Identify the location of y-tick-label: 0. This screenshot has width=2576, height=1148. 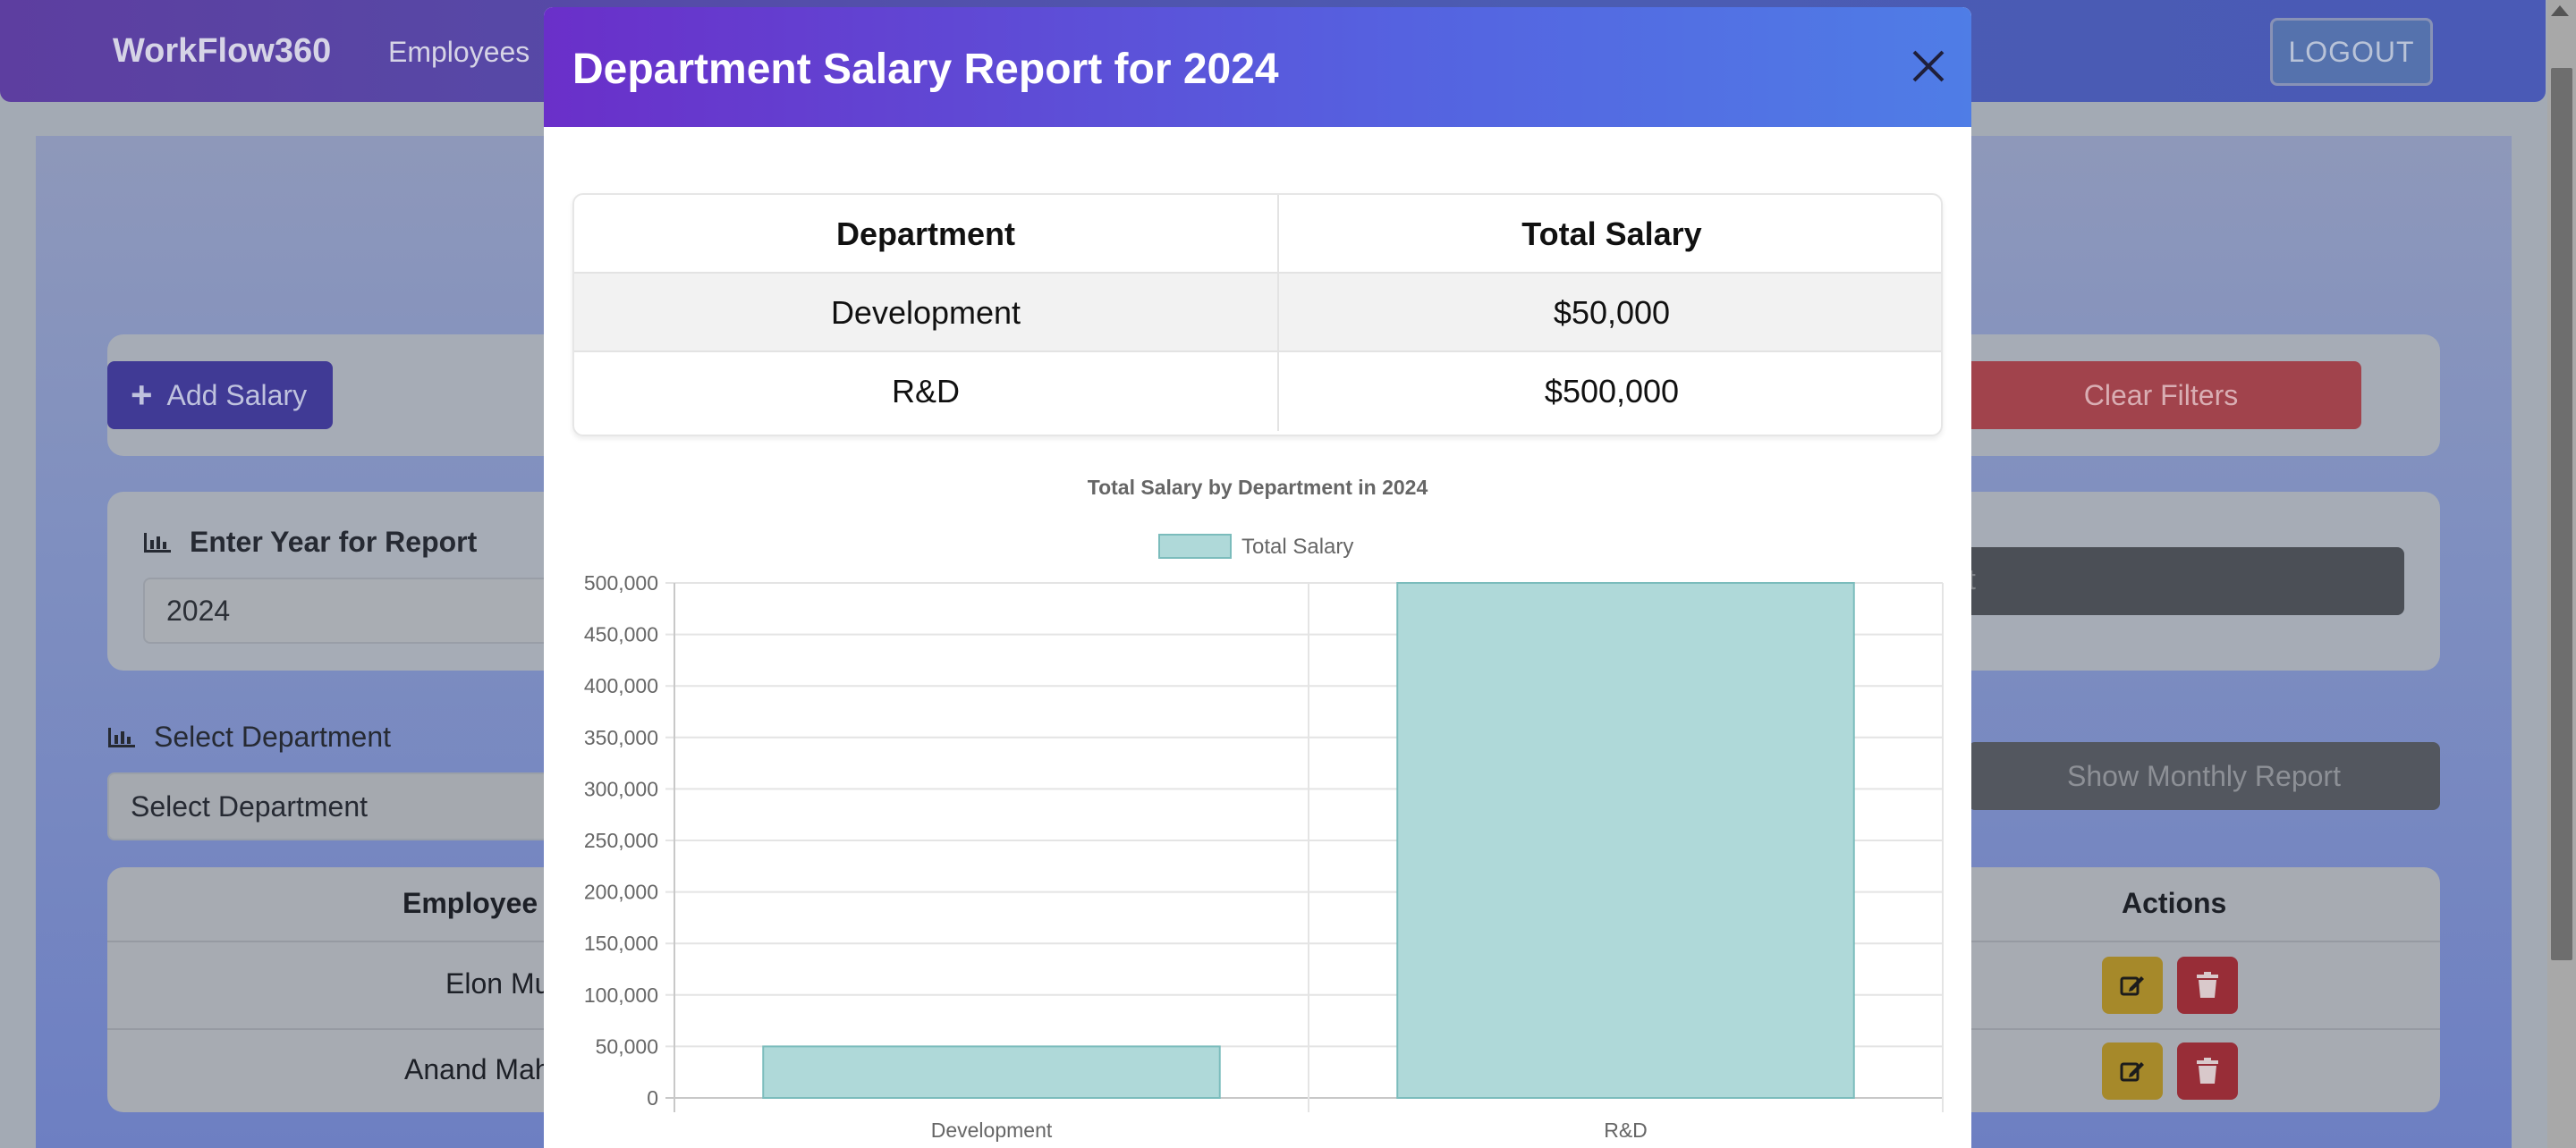
(652, 1098).